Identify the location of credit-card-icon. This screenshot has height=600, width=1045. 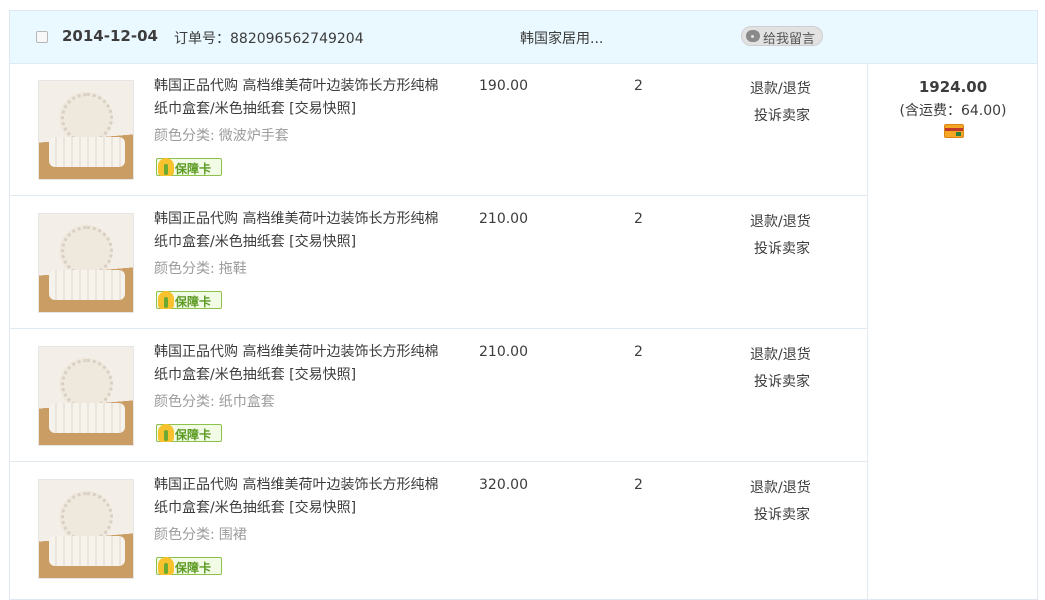
(954, 131).